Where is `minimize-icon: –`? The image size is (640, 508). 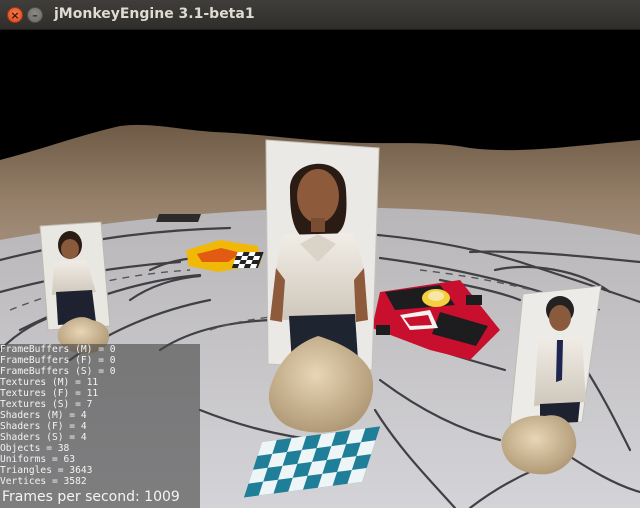 minimize-icon: – is located at coordinates (35, 15).